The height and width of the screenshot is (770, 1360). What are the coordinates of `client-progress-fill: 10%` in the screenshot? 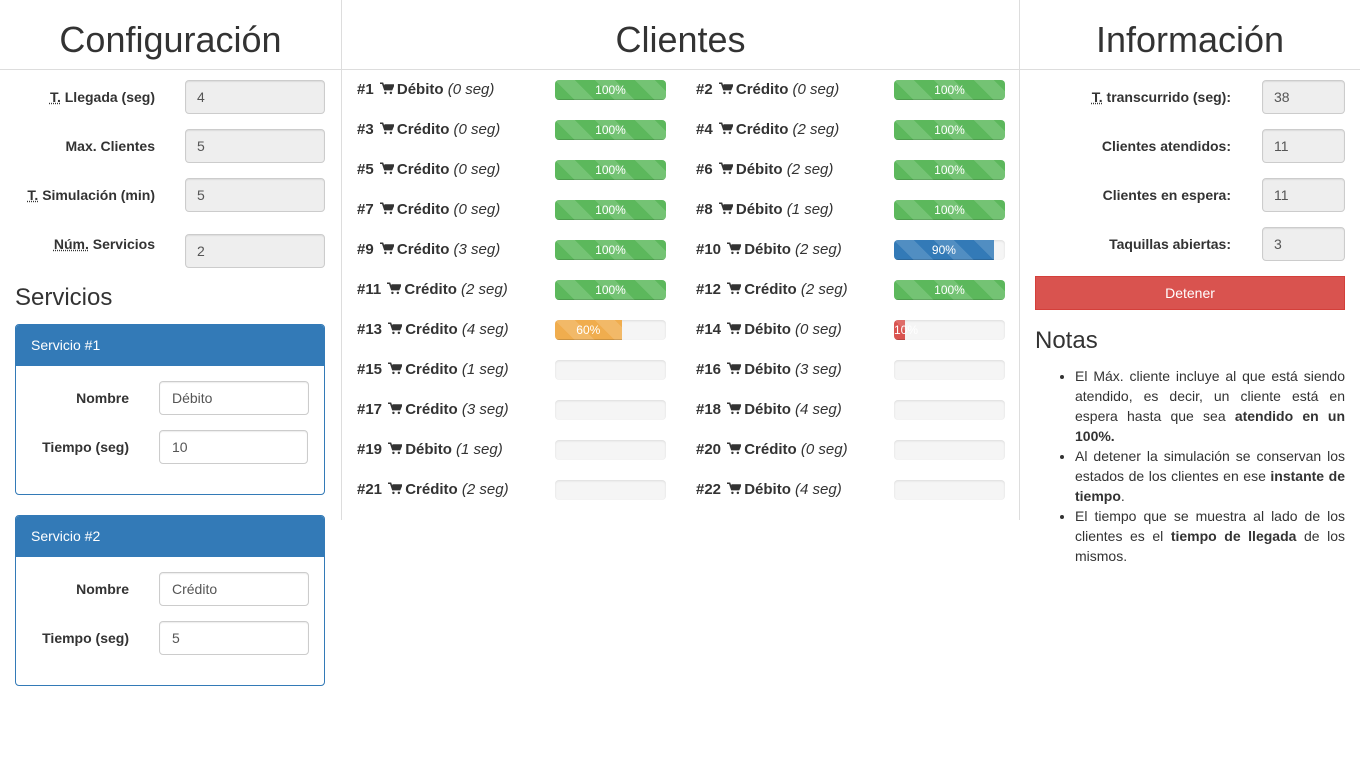 It's located at (906, 330).